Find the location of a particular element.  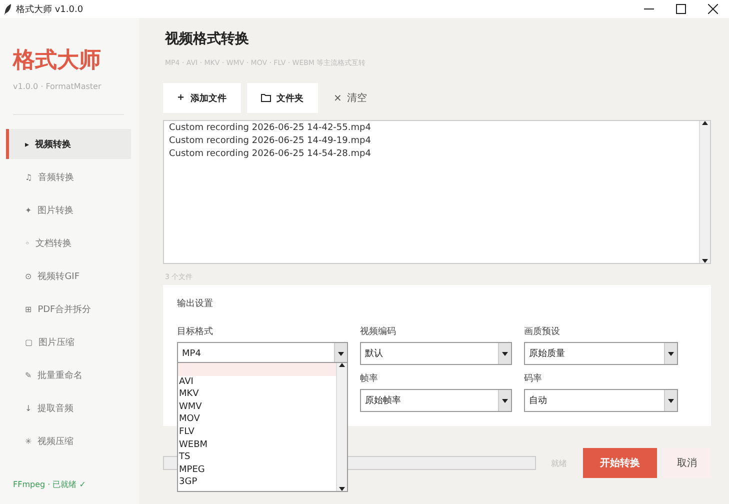

window-title: 格式大师 v1.0.0 is located at coordinates (50, 10).